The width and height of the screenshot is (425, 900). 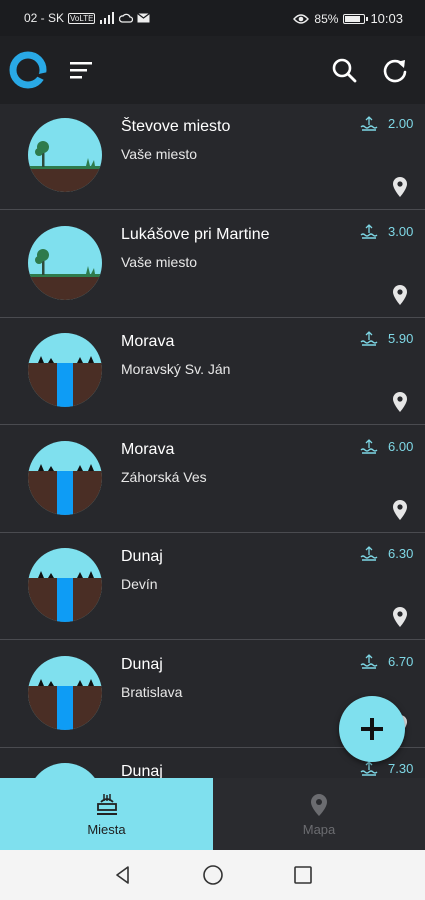 What do you see at coordinates (81, 70) in the screenshot?
I see `menu-icon` at bounding box center [81, 70].